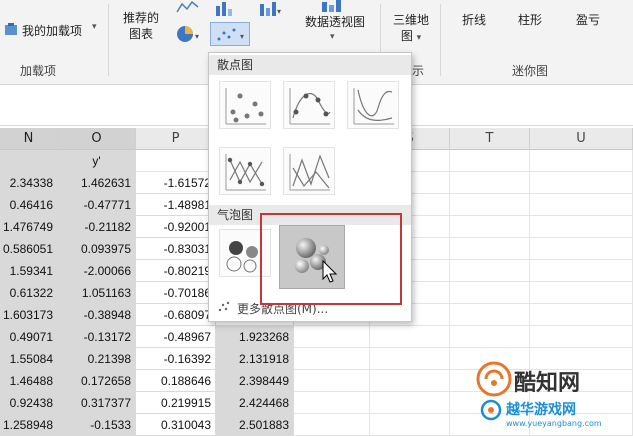 Image resolution: width=633 pixels, height=436 pixels. I want to click on sparkline-line-button: 折线, so click(474, 20).